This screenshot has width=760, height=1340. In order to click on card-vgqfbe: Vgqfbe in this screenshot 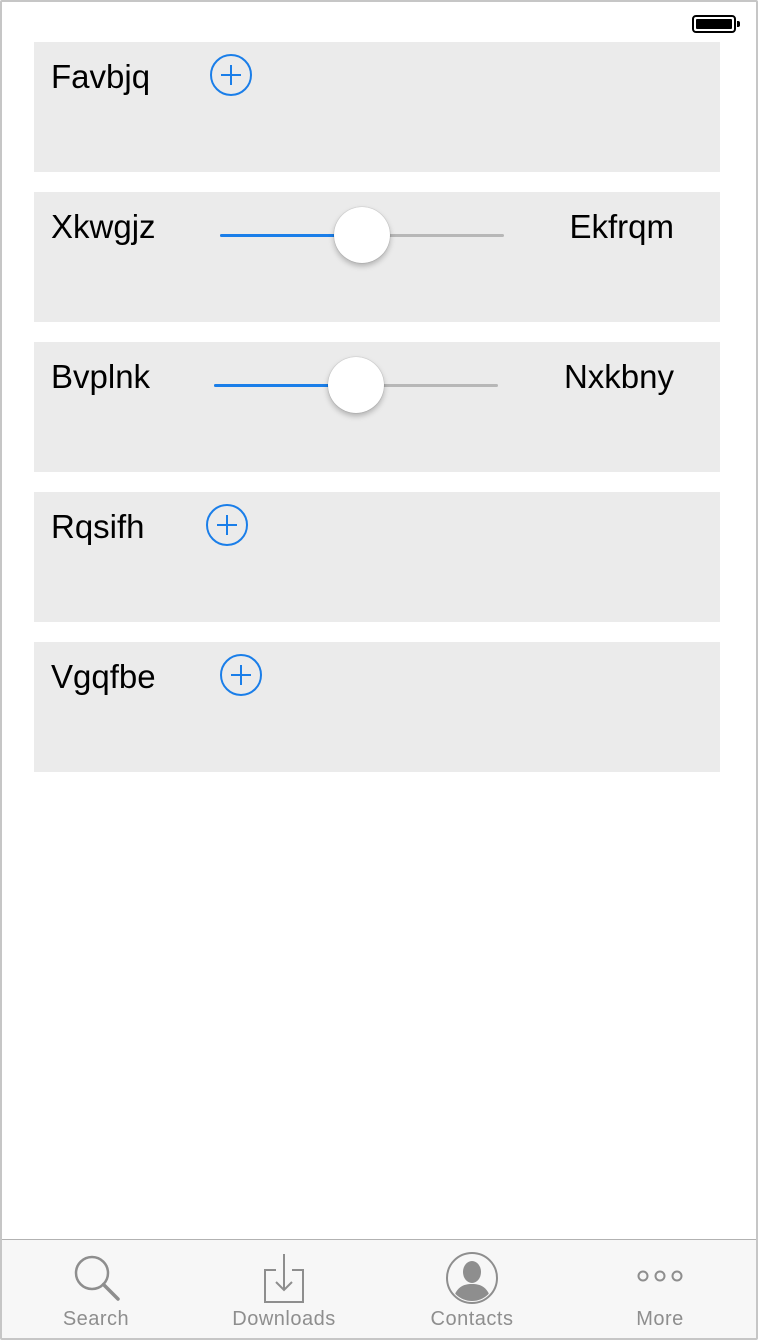, I will do `click(377, 707)`.